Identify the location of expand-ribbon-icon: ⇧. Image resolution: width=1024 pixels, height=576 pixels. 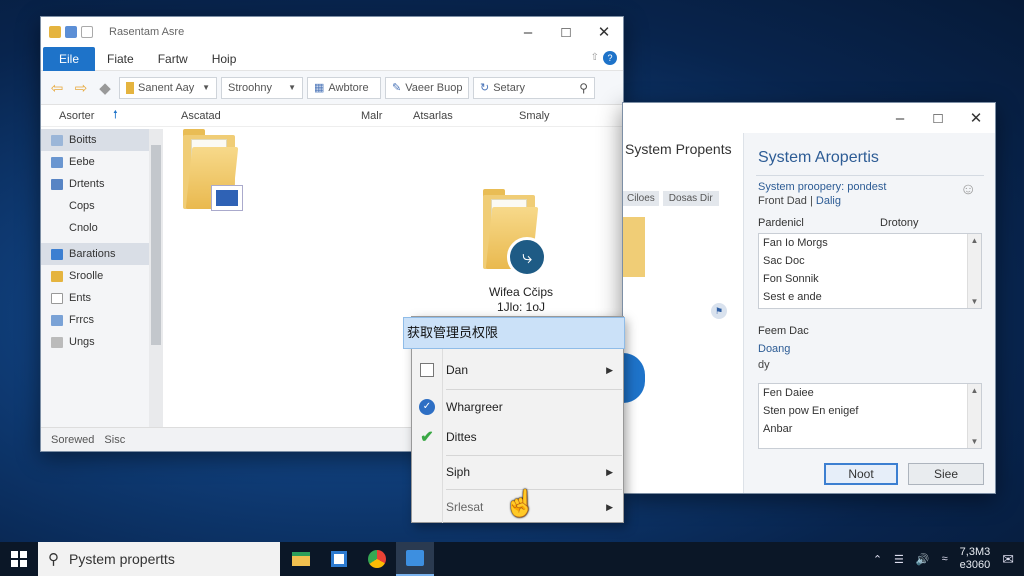
(595, 57).